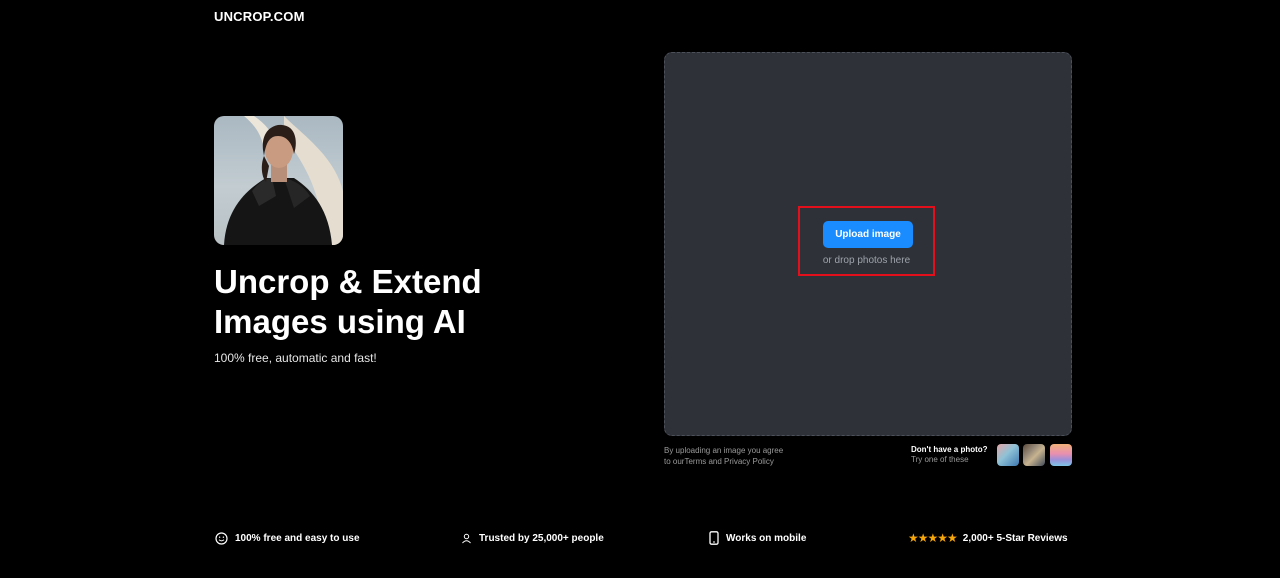 This screenshot has height=578, width=1280. I want to click on feature-trusted: Trusted by 25,000+ people, so click(532, 538).